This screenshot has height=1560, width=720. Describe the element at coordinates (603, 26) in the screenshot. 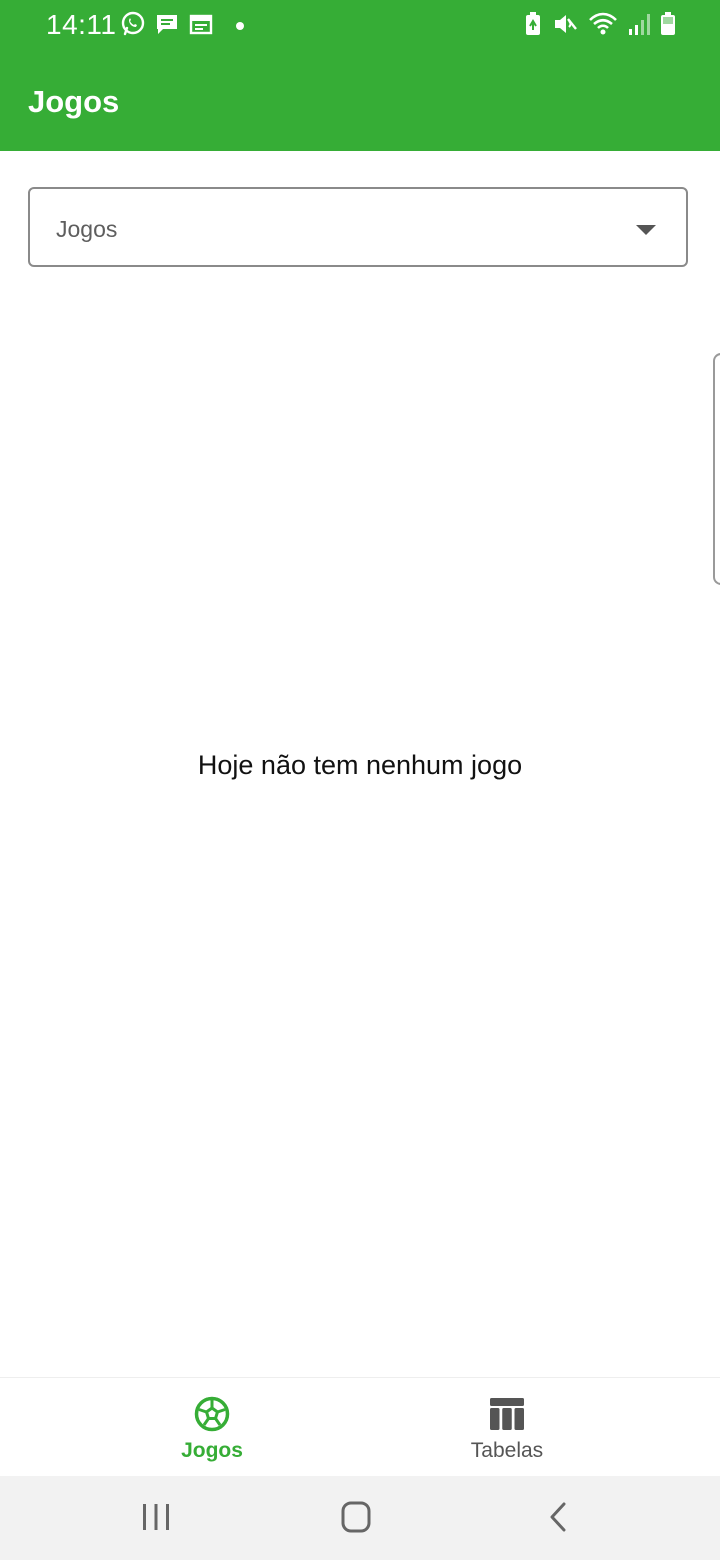

I see `wifi-icon` at that location.